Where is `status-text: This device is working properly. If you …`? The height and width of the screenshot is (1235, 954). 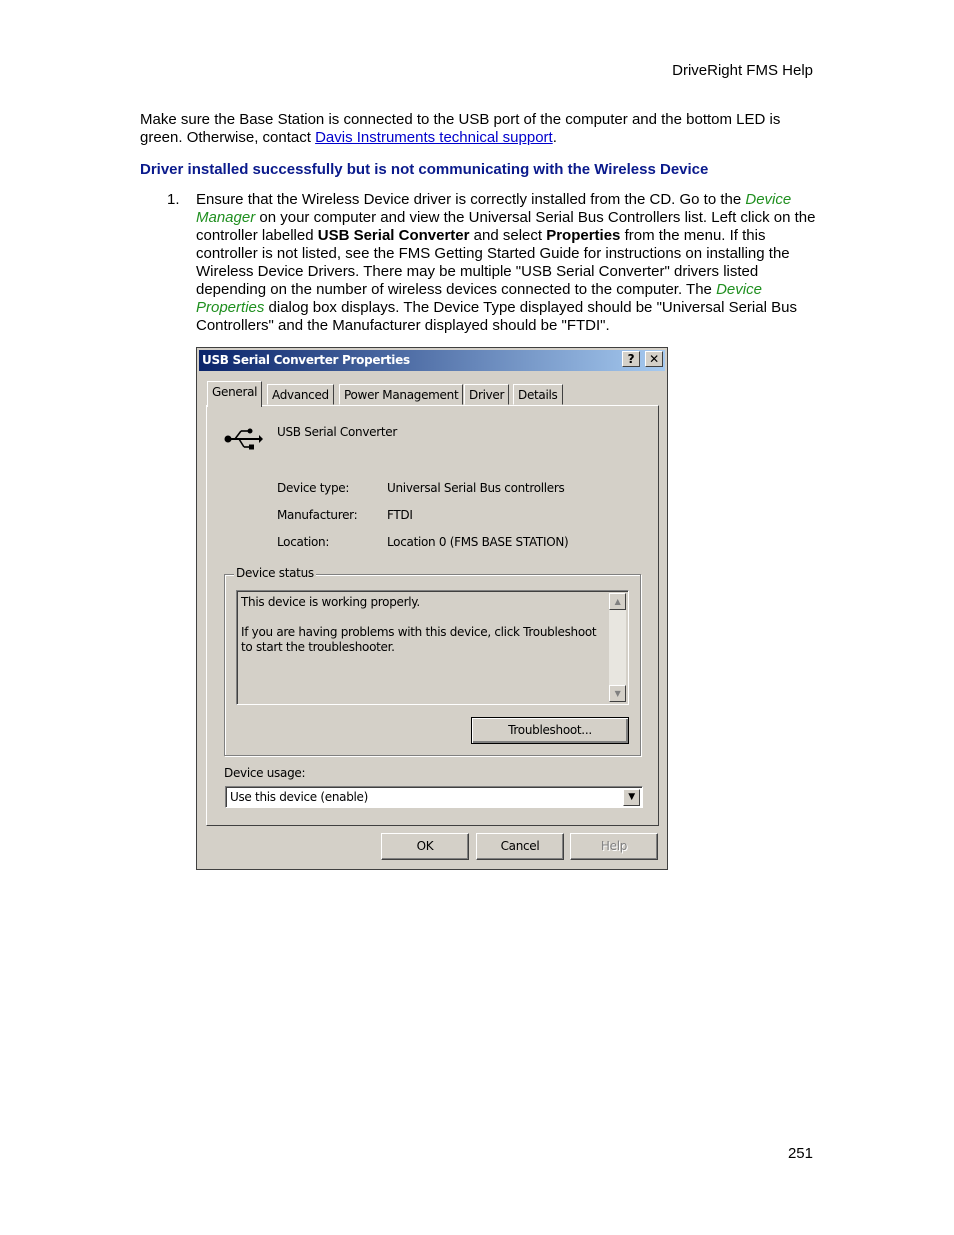 status-text: This device is working properly. If you … is located at coordinates (421, 625).